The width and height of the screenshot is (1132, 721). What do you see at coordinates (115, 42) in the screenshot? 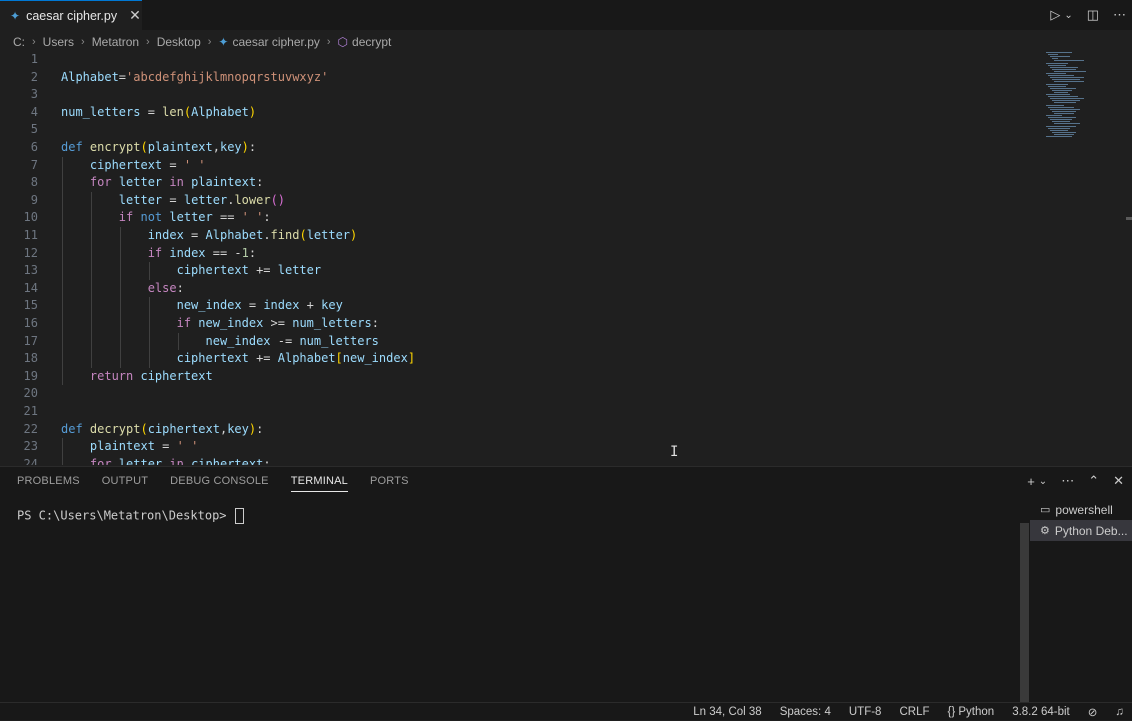
I see `breadcrumb-item-metatron: Metatron` at bounding box center [115, 42].